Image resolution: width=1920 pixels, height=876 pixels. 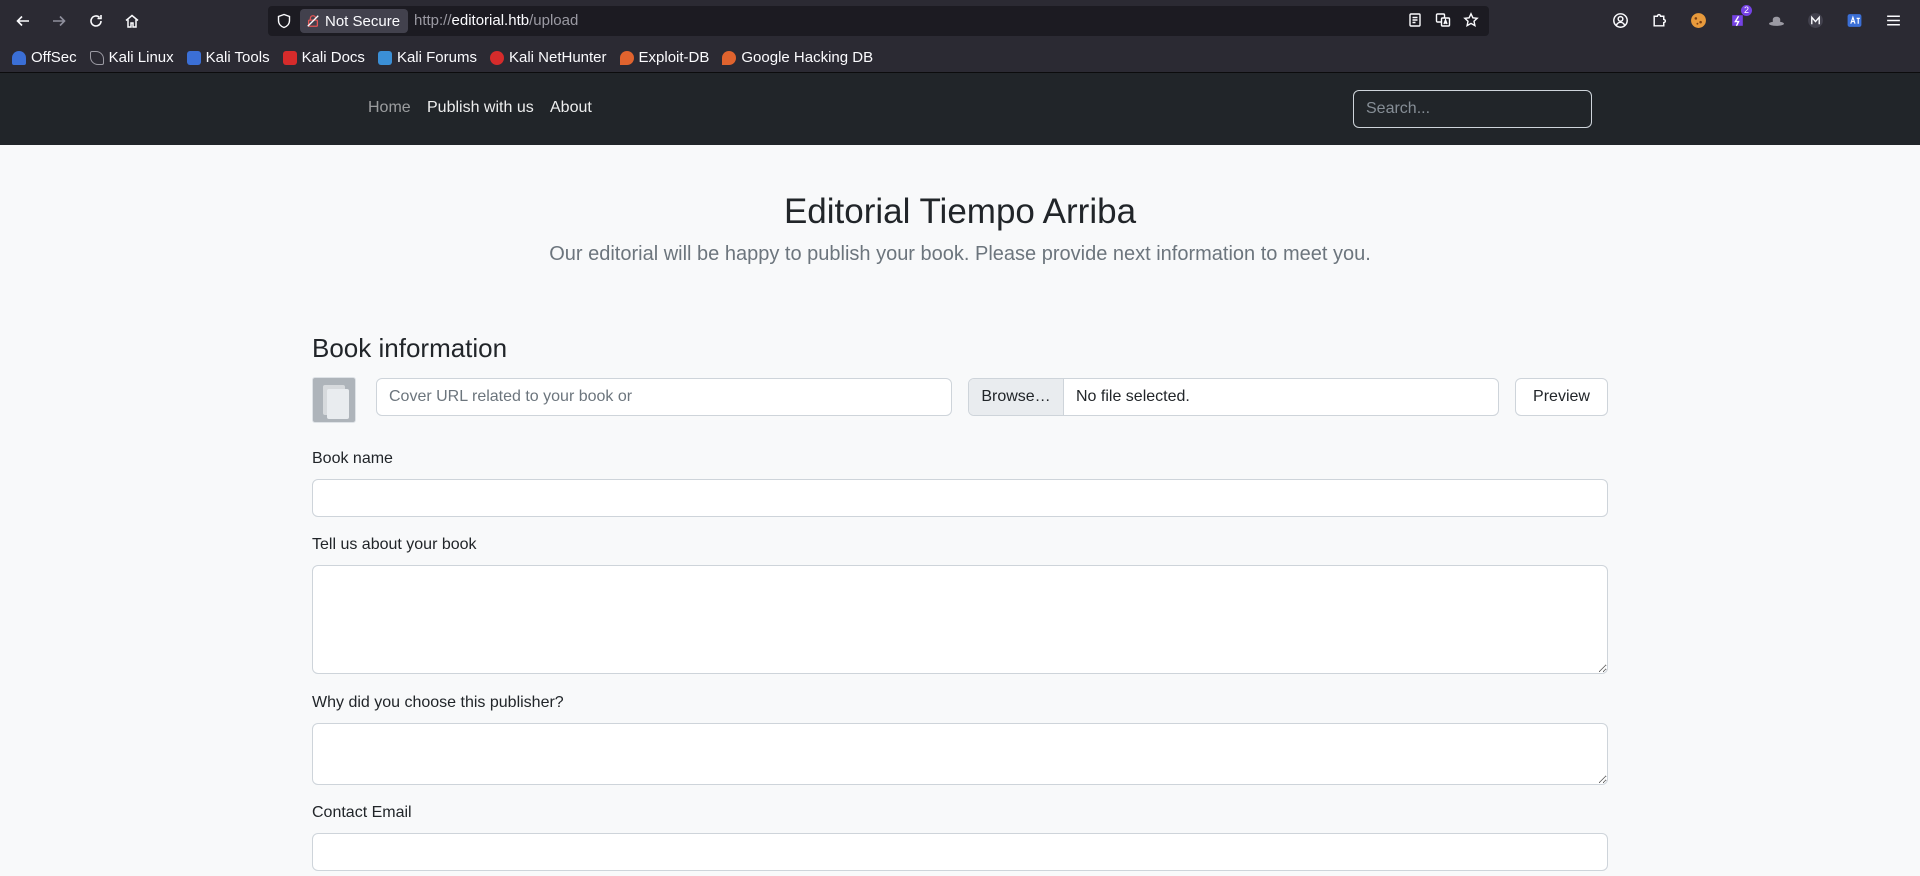 I want to click on m-logo-icon, so click(x=1815, y=20).